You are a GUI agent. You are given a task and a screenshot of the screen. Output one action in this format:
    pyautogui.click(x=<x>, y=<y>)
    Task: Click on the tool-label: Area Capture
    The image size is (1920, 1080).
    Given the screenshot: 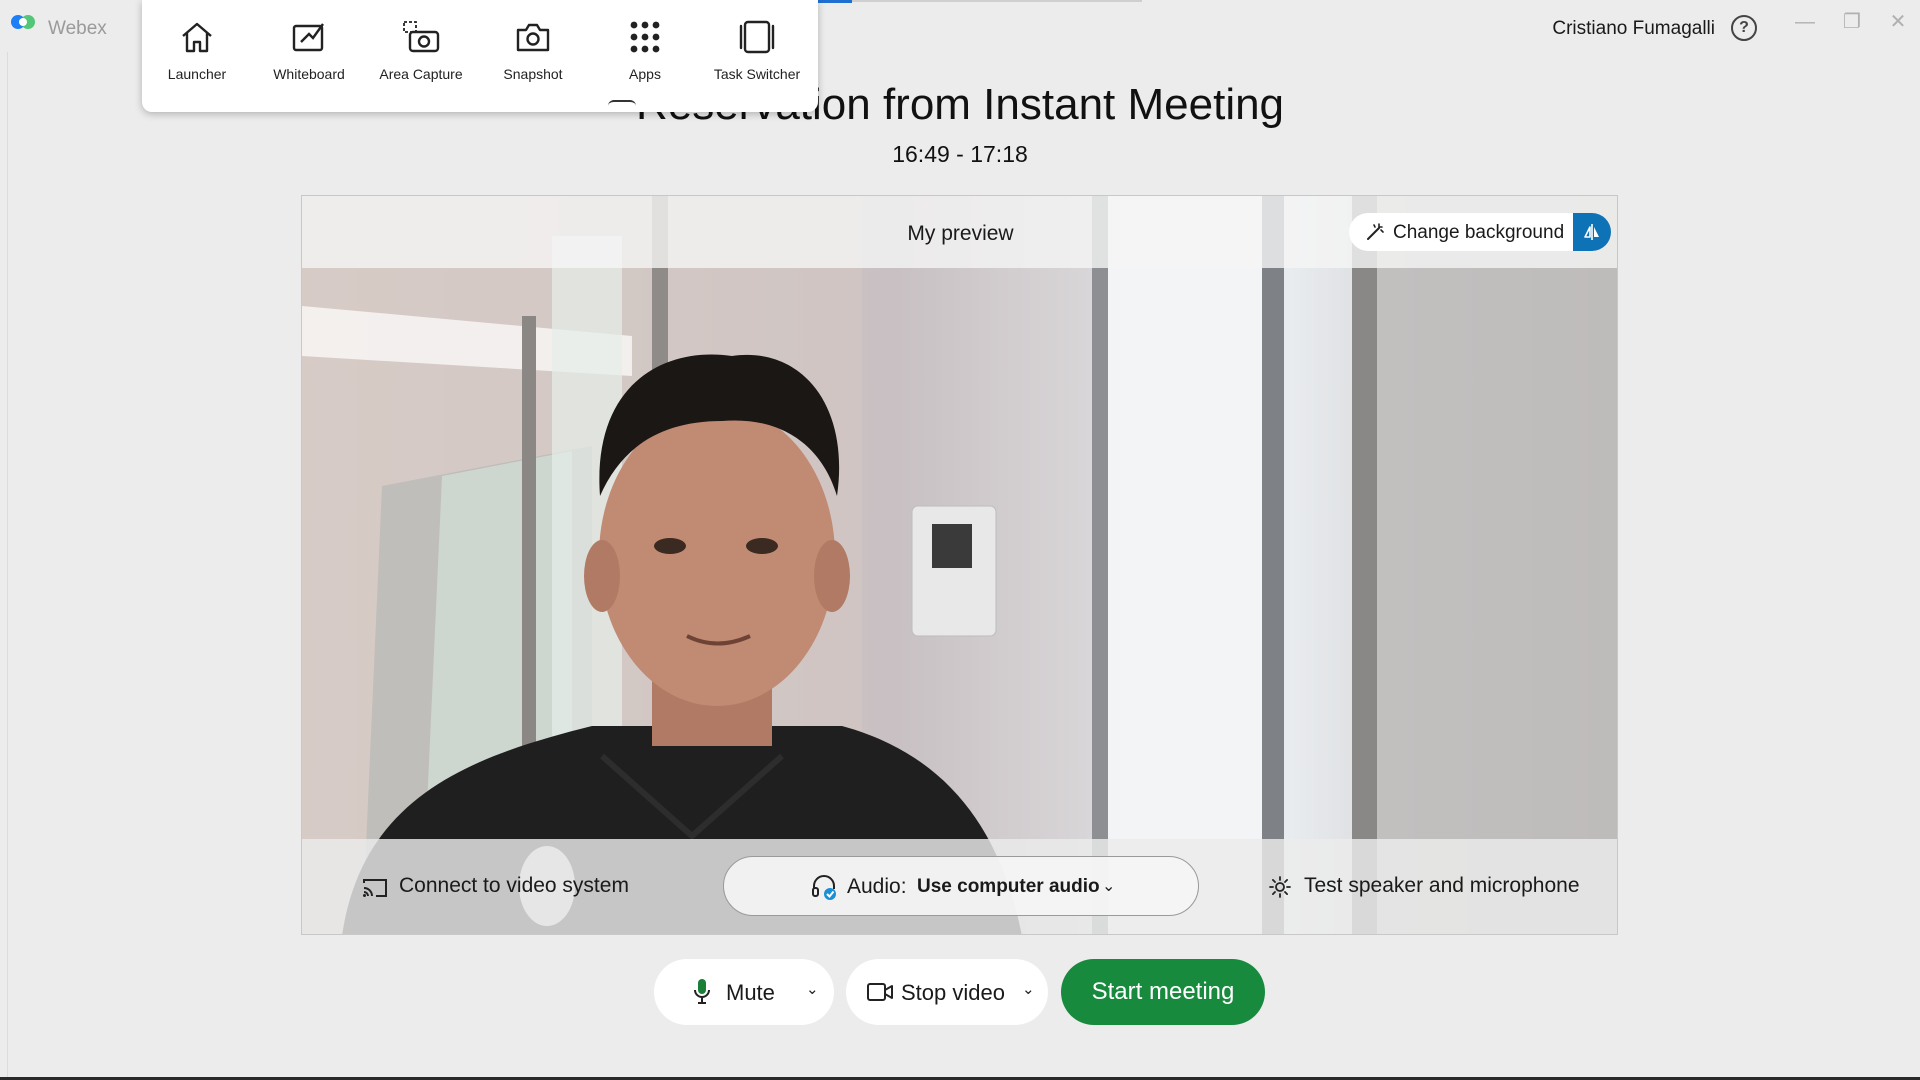 What is the action you would take?
    pyautogui.click(x=421, y=74)
    